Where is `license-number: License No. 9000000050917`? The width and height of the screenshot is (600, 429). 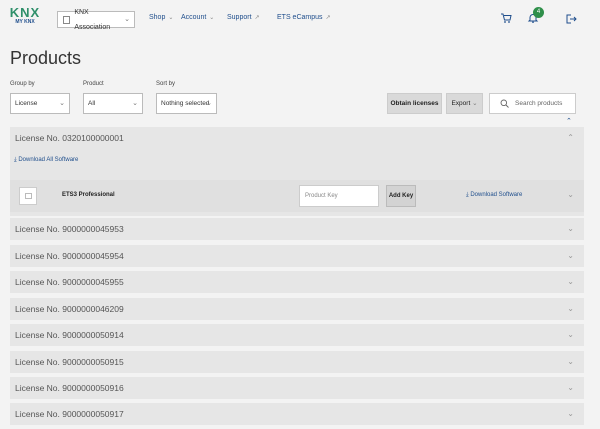 license-number: License No. 9000000050917 is located at coordinates (69, 414).